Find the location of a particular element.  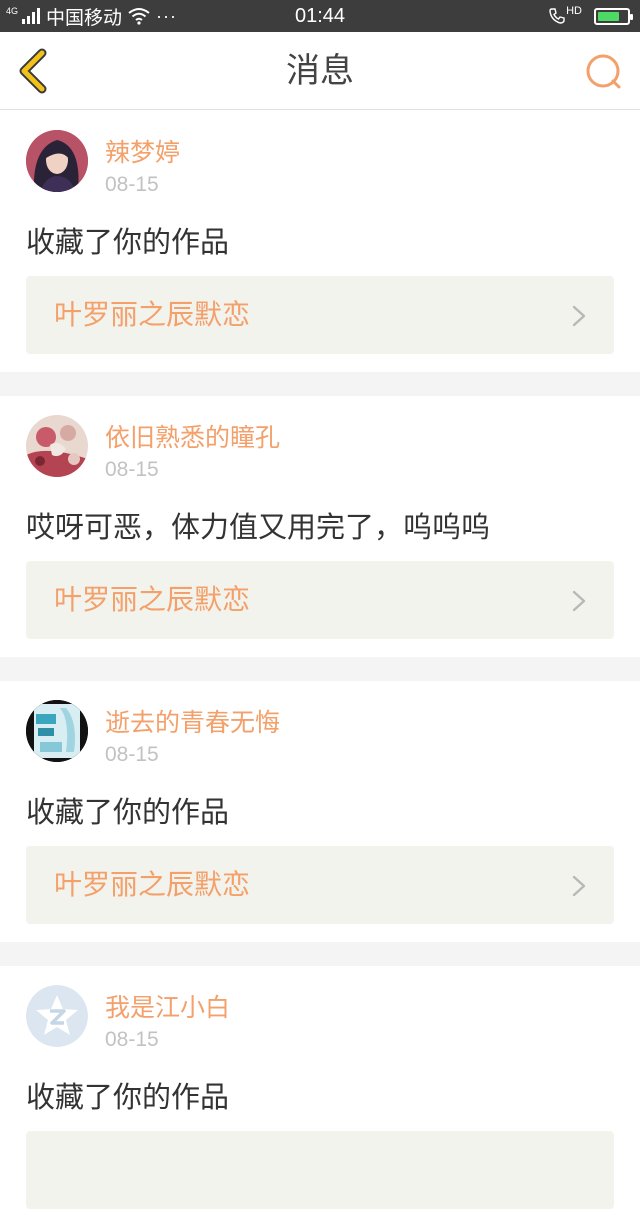

message-text: 哎呀可恶，体力值又用完了，呜呜呜 is located at coordinates (258, 527).